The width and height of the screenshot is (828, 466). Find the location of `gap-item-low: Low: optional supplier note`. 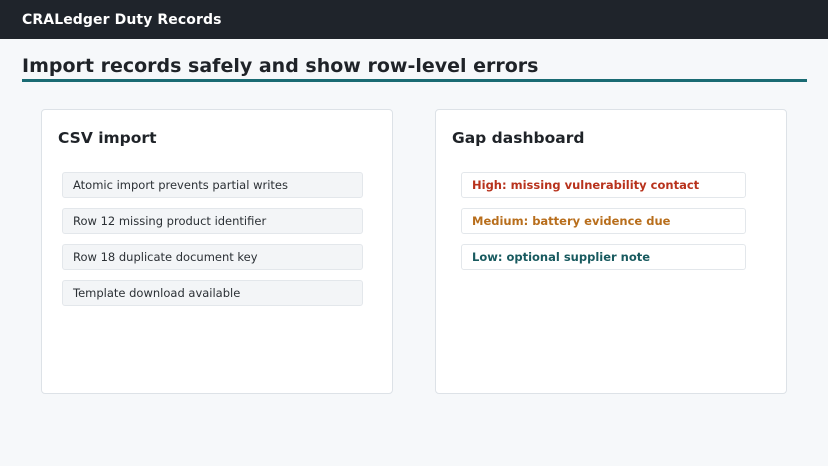

gap-item-low: Low: optional supplier note is located at coordinates (603, 257).